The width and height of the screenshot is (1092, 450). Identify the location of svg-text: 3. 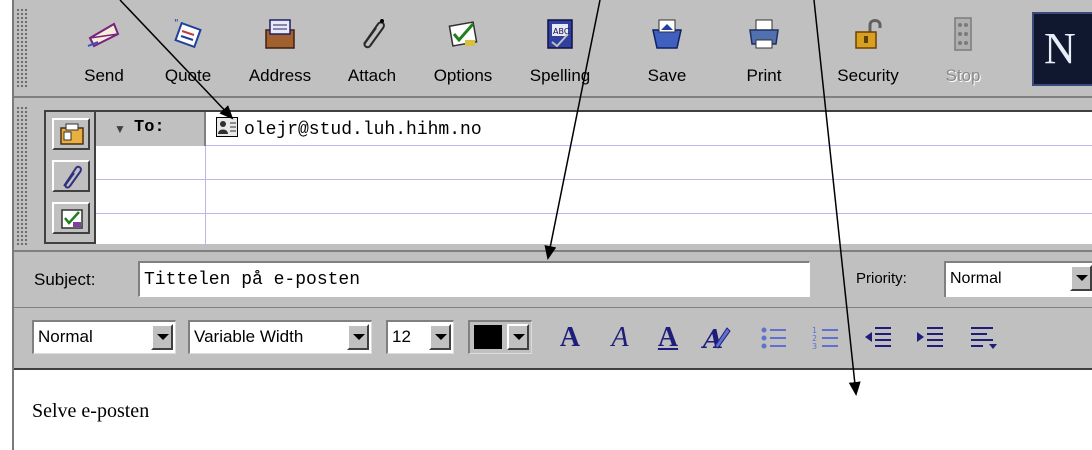
(814, 346).